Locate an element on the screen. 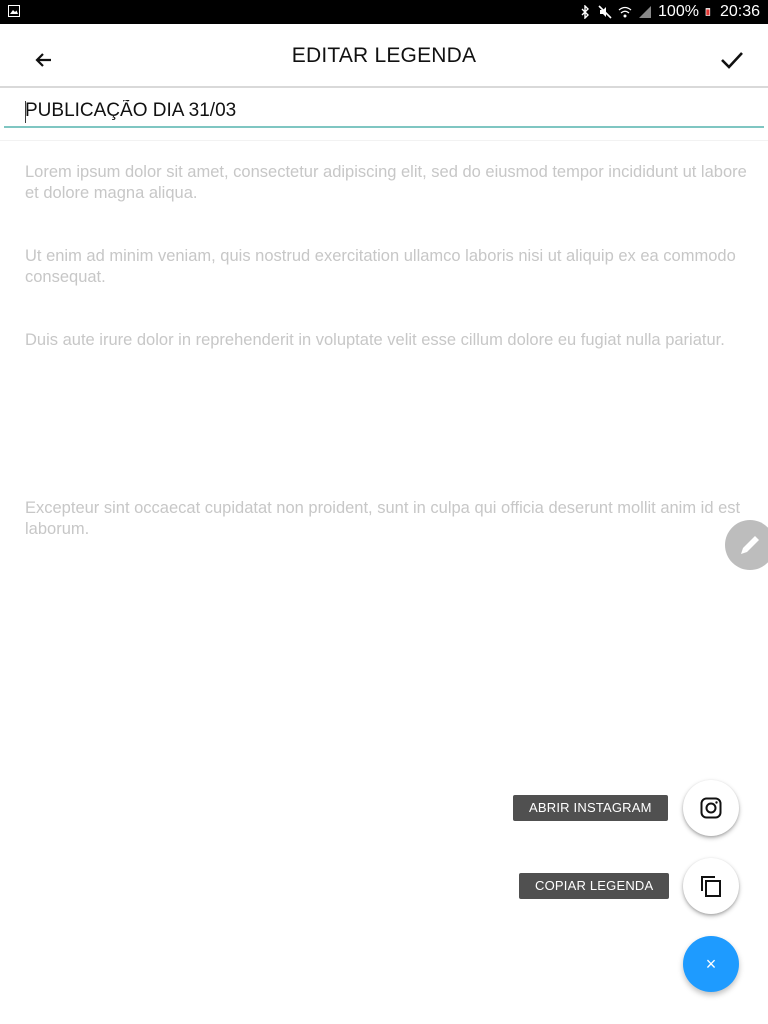 Image resolution: width=768 pixels, height=1024 pixels. text-cursor is located at coordinates (25, 112).